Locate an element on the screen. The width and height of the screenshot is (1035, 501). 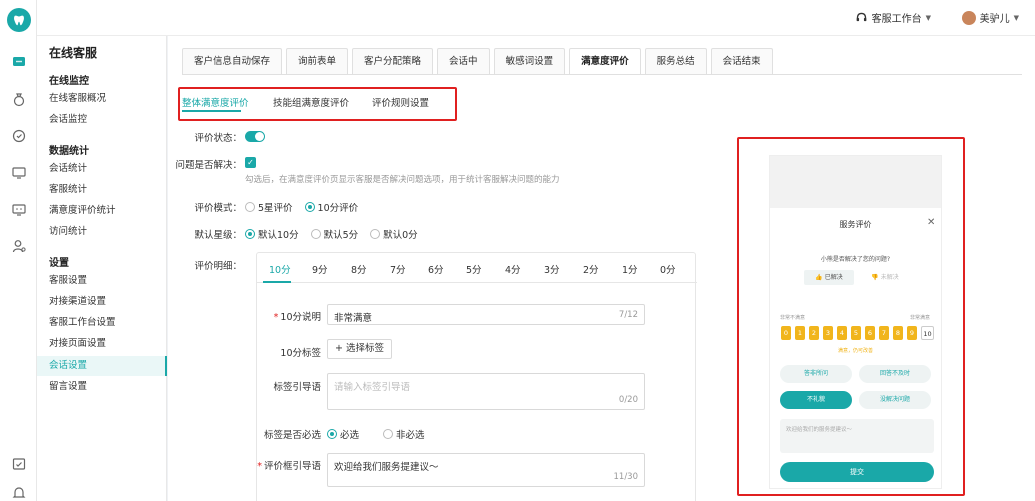
desc-input: 非常满意 7/12 is located at coordinates (486, 314).